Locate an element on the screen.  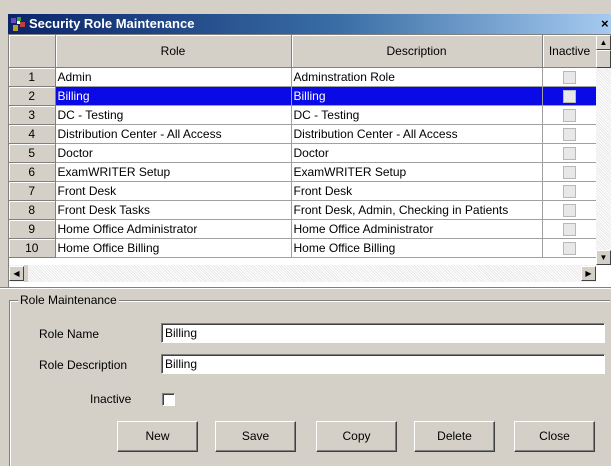
table-row: 10 Home Office Billing Home Office Billing is located at coordinates (303, 248).